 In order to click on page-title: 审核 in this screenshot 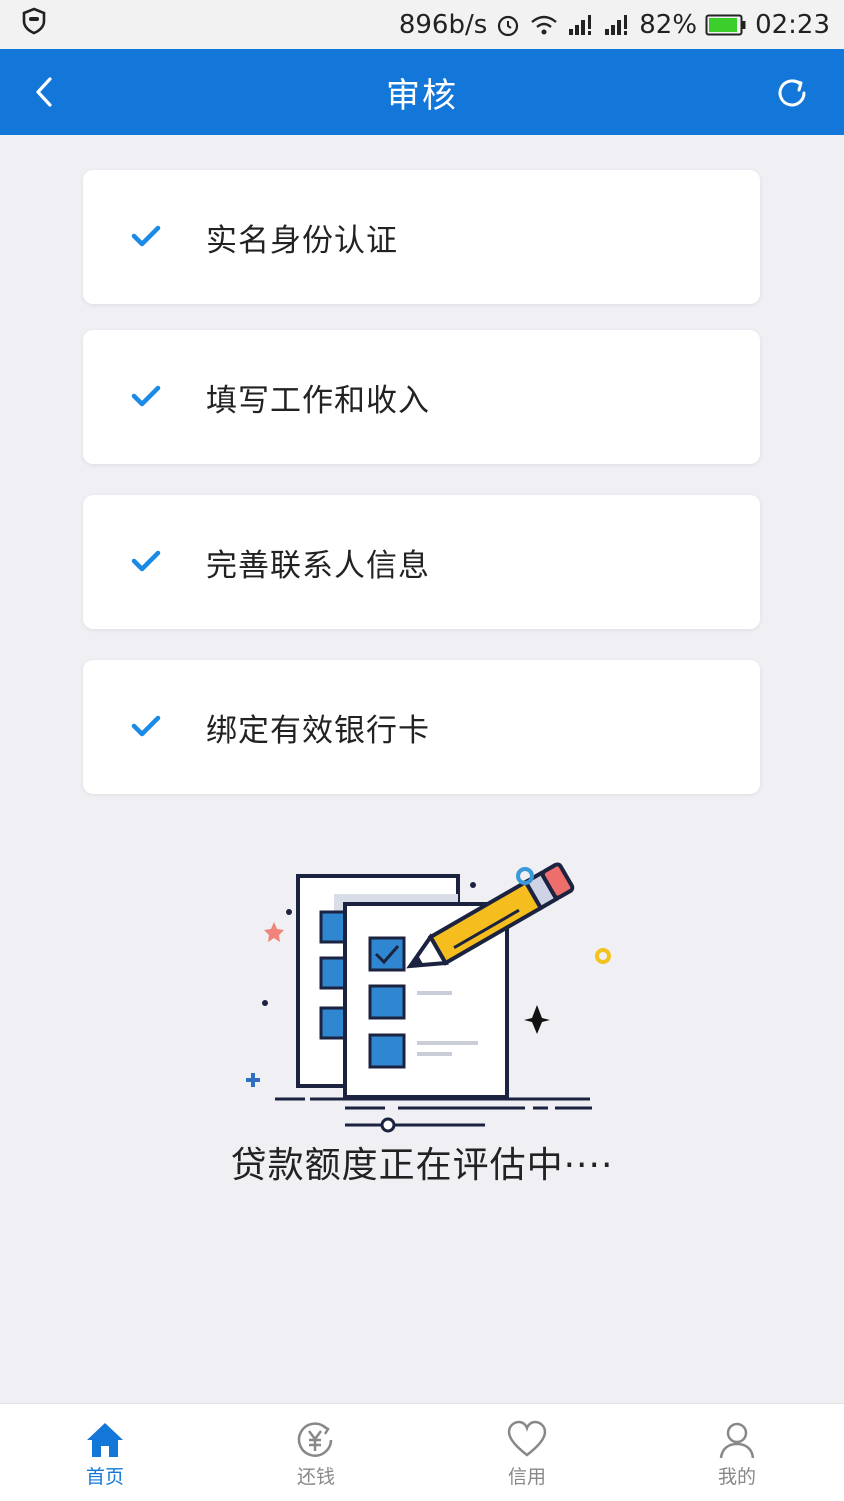, I will do `click(422, 95)`.